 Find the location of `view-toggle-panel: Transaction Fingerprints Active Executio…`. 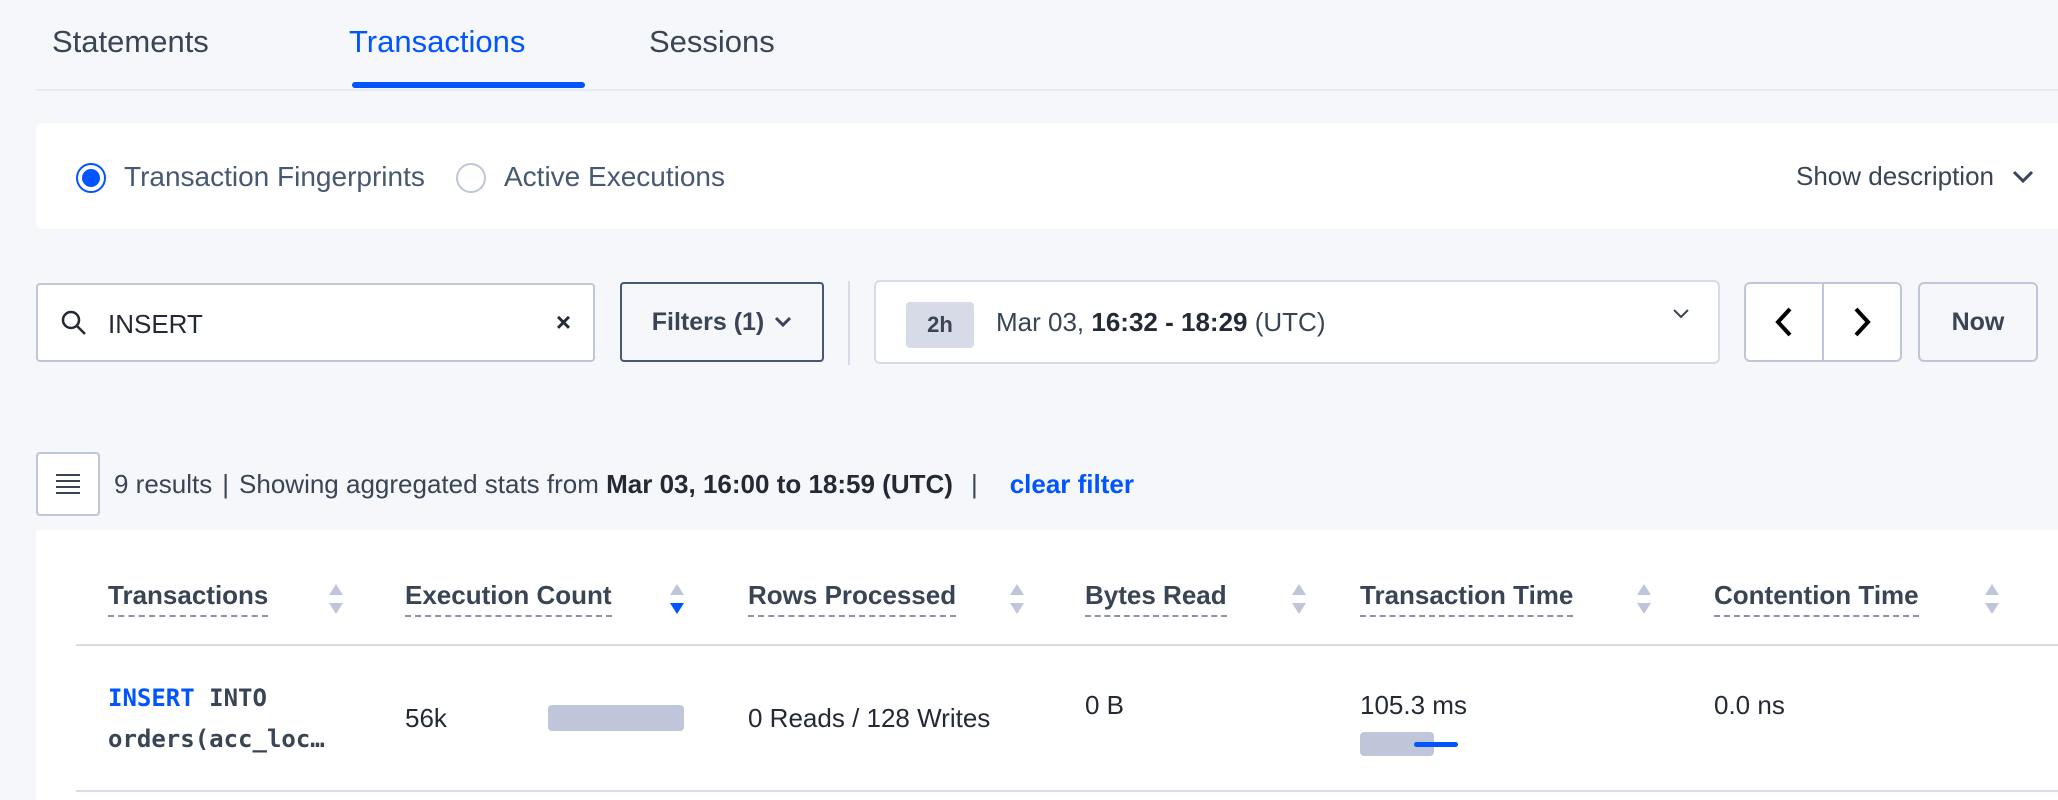

view-toggle-panel: Transaction Fingerprints Active Executio… is located at coordinates (1047, 176).